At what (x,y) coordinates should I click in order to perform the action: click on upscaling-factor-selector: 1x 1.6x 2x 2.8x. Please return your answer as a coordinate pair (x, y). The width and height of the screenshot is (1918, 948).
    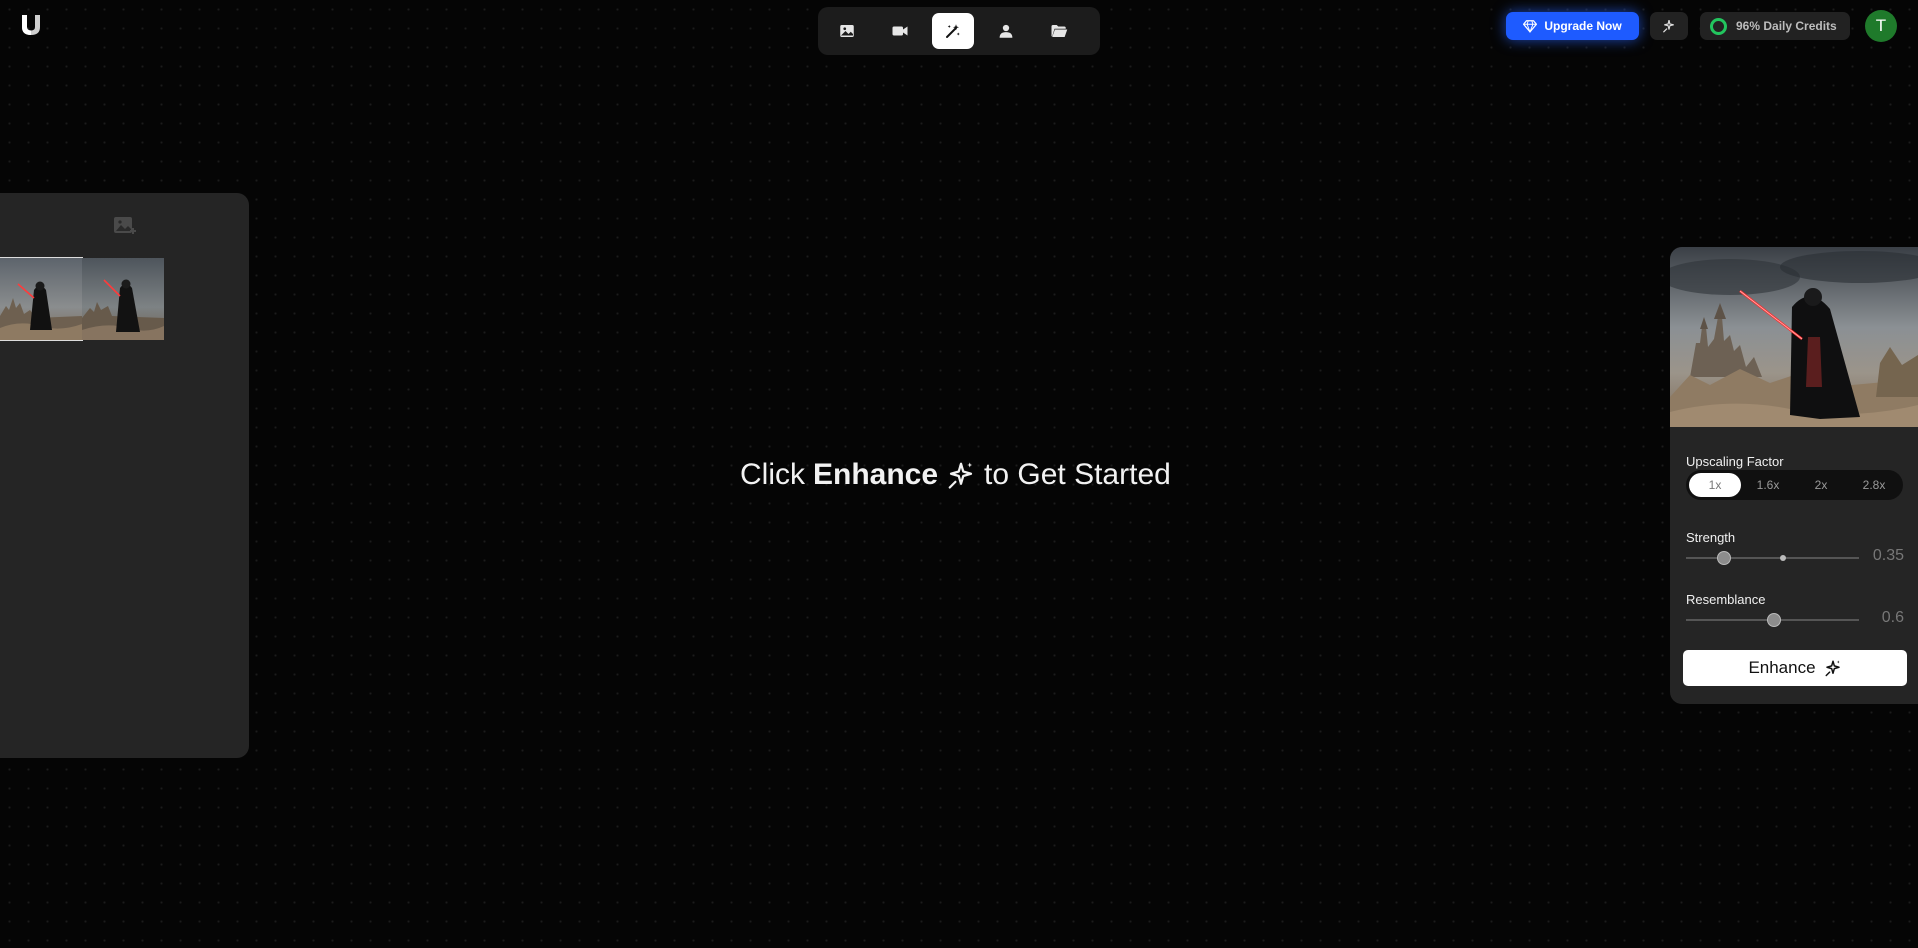
    Looking at the image, I should click on (1794, 485).